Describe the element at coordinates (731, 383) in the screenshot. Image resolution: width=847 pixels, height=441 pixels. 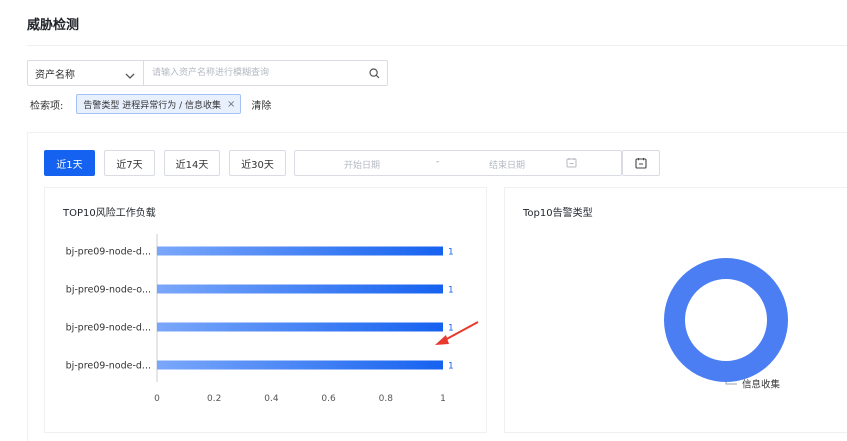
I see `donut-label-leader` at that location.